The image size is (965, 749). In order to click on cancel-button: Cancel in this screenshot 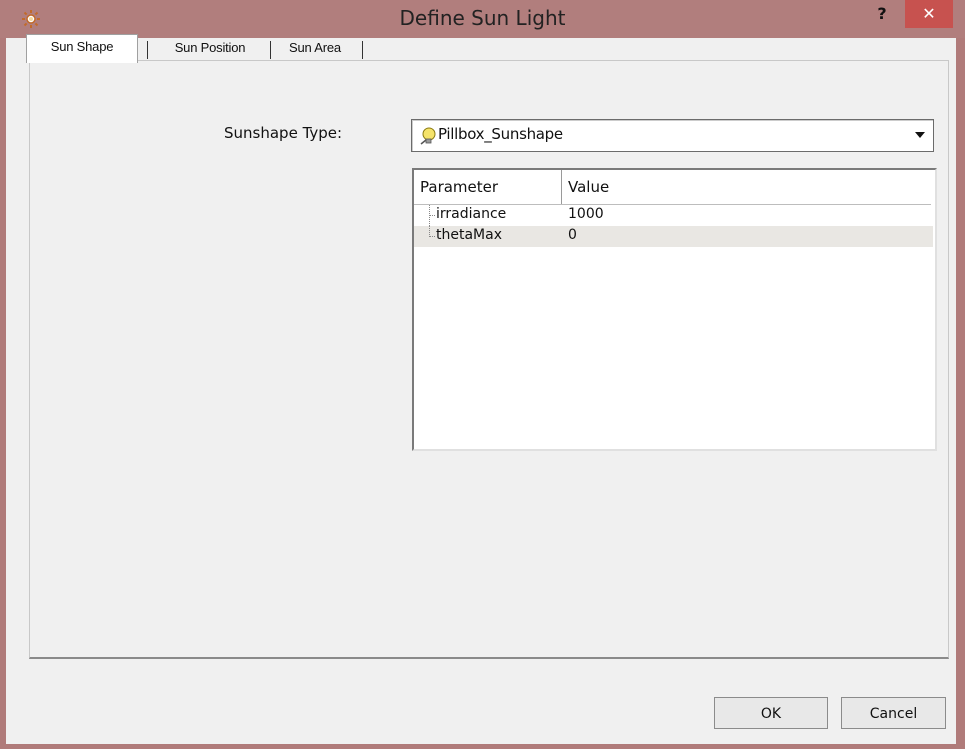, I will do `click(893, 713)`.